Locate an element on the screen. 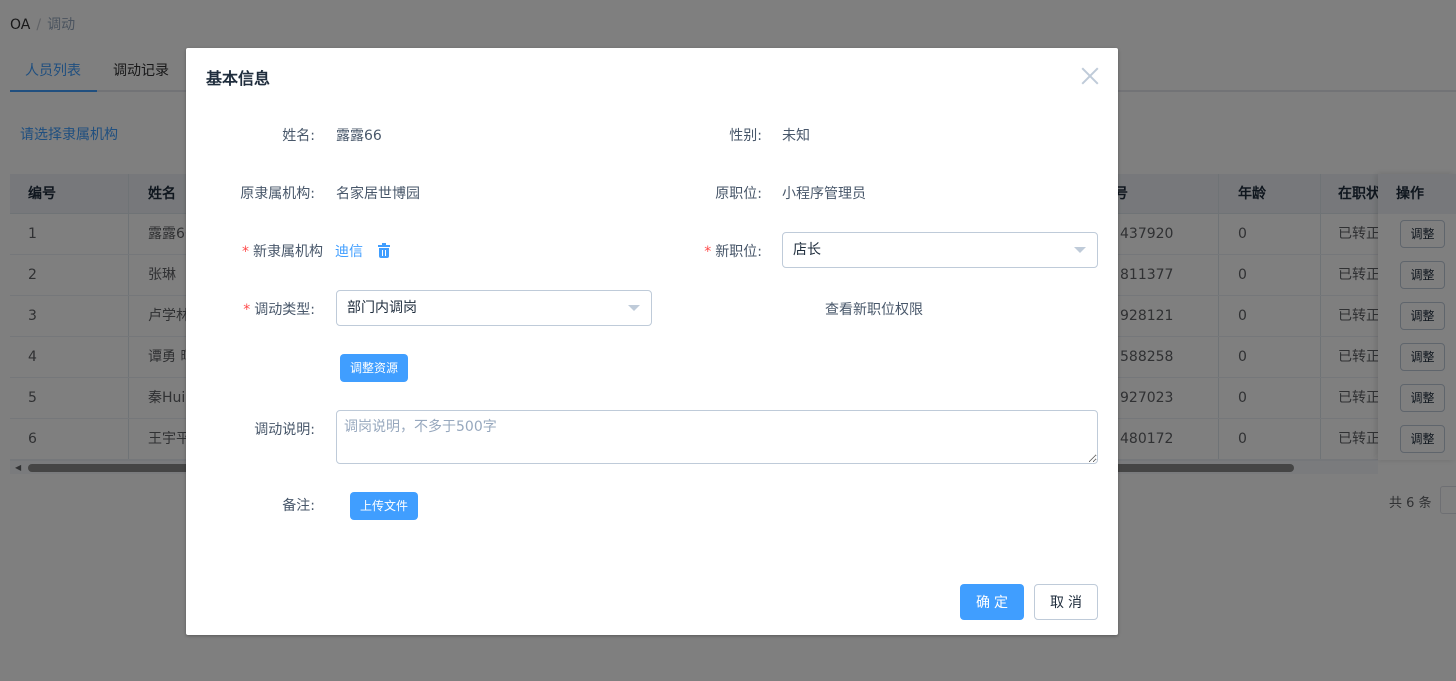 This screenshot has height=681, width=1456. new-org-value: 迪信 is located at coordinates (349, 251).